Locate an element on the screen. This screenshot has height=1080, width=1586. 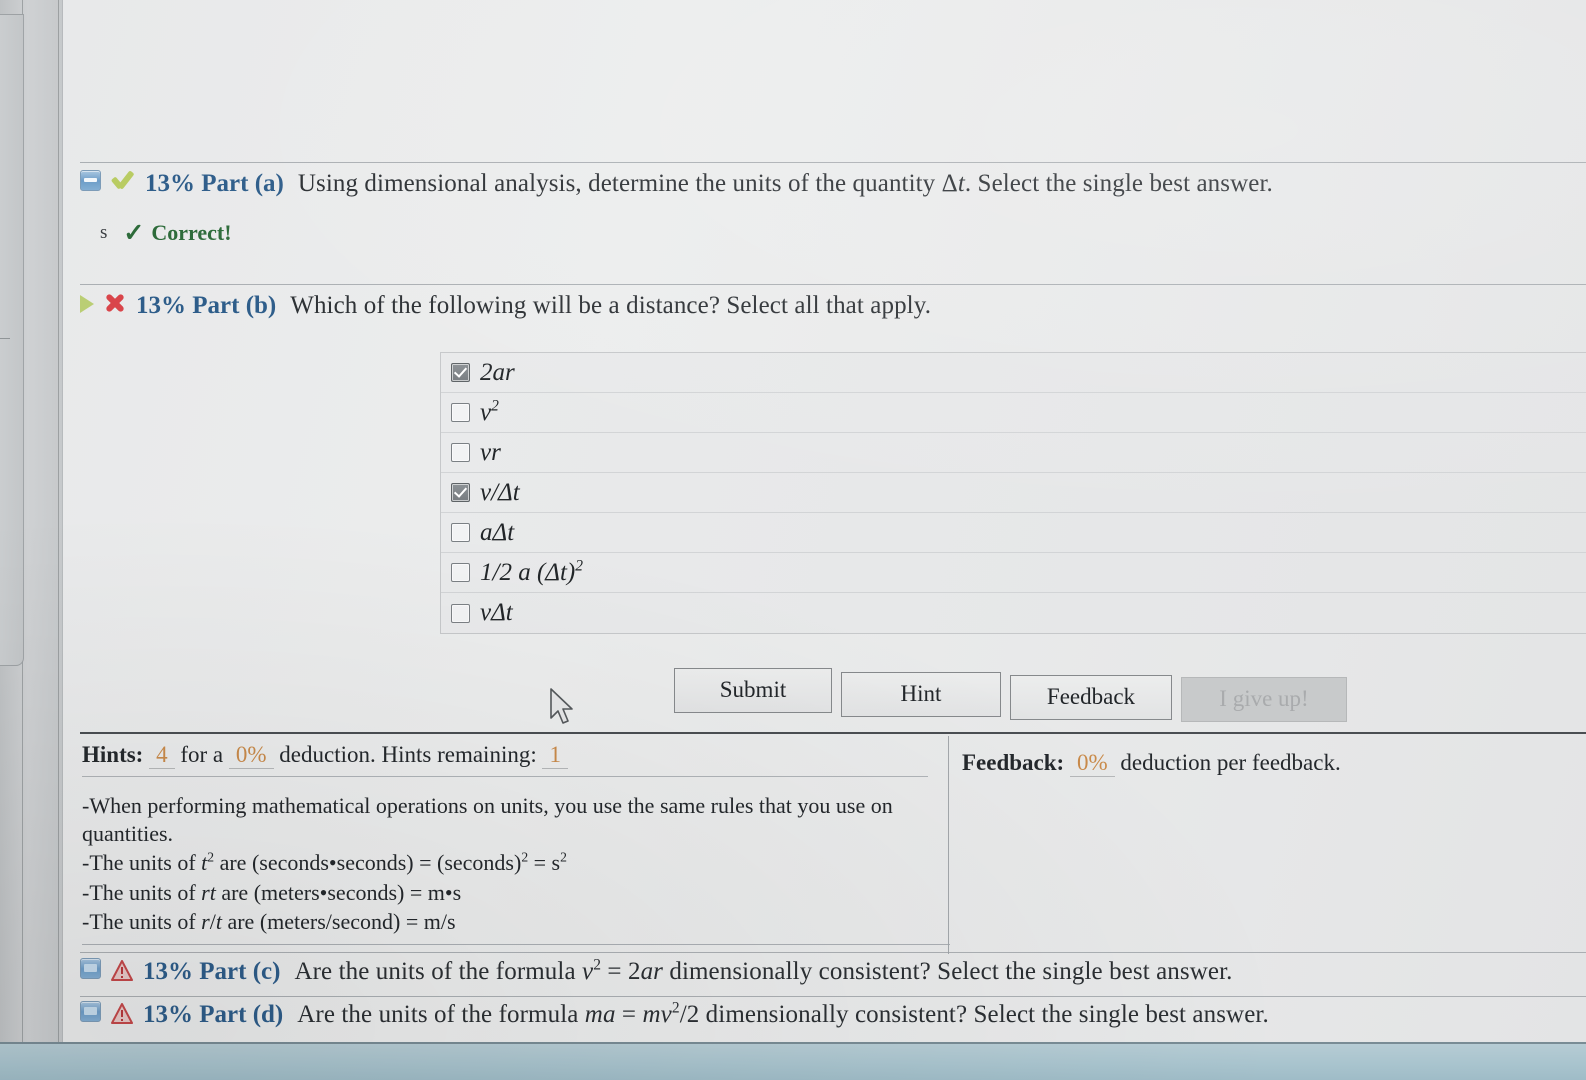
side-panel-tab is located at coordinates (12, 340).